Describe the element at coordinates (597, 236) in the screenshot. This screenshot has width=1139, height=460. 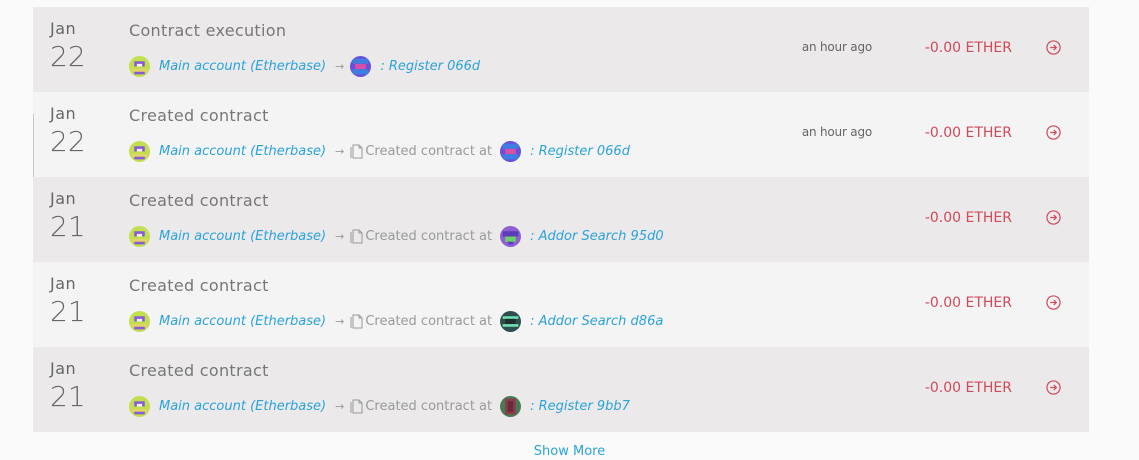
I see `contract-link: : Addor Search 95d0` at that location.